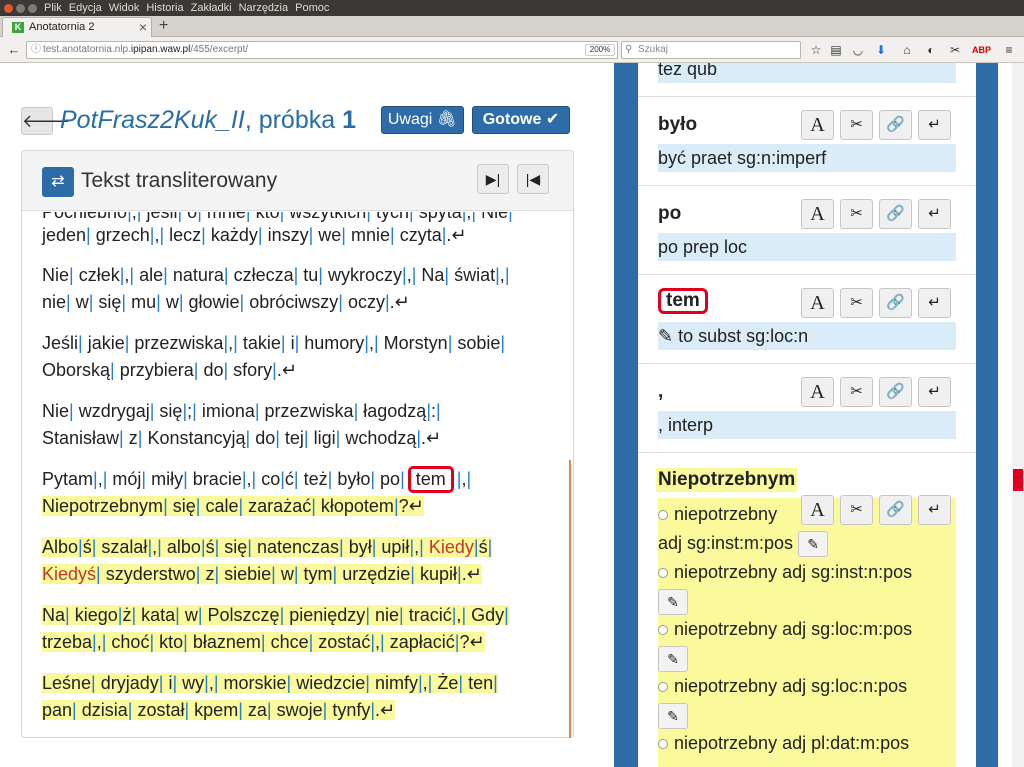  Describe the element at coordinates (881, 50) in the screenshot. I see `download-icon: ⬇` at that location.